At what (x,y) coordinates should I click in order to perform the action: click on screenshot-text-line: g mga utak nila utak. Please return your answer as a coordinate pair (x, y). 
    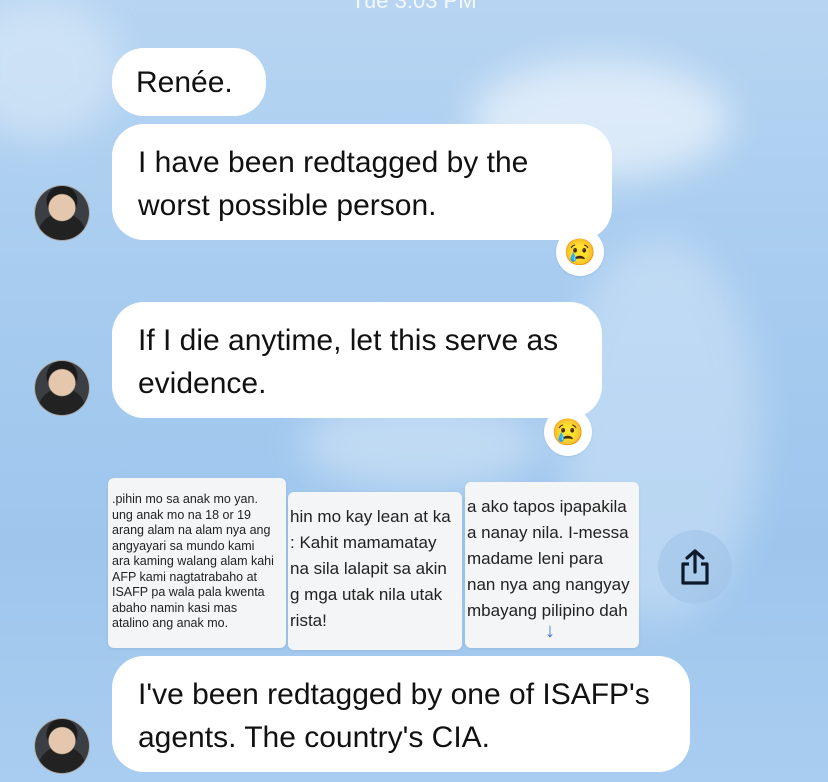
    Looking at the image, I should click on (366, 594).